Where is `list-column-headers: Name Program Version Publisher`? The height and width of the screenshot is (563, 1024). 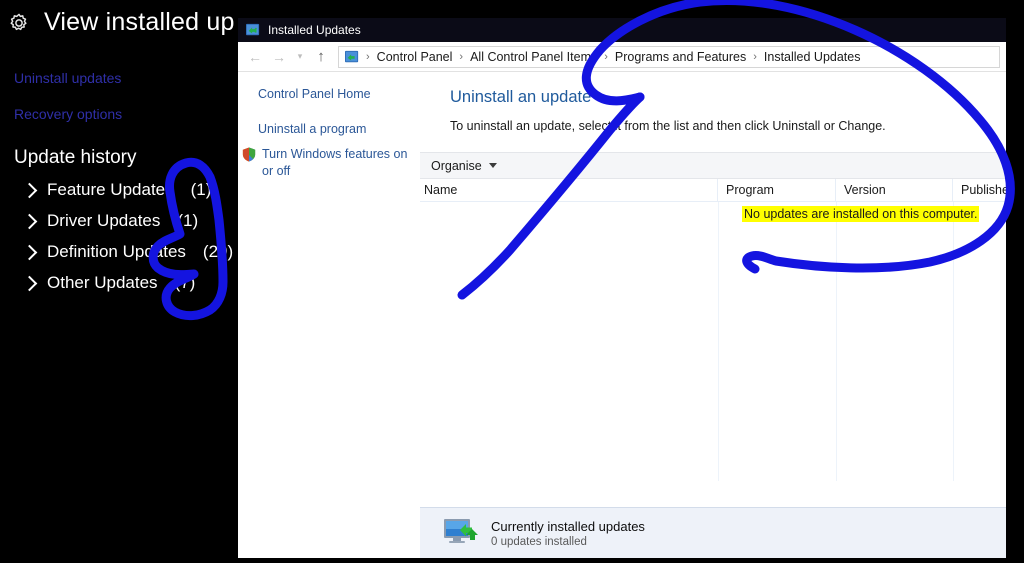
list-column-headers: Name Program Version Publisher is located at coordinates (713, 190).